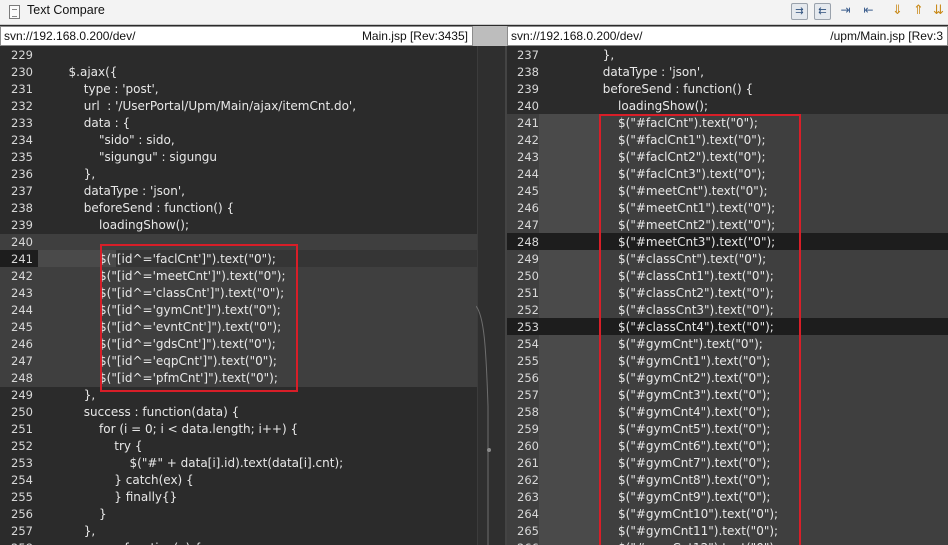 The image size is (948, 545). Describe the element at coordinates (528, 276) in the screenshot. I see `line-number: 250` at that location.